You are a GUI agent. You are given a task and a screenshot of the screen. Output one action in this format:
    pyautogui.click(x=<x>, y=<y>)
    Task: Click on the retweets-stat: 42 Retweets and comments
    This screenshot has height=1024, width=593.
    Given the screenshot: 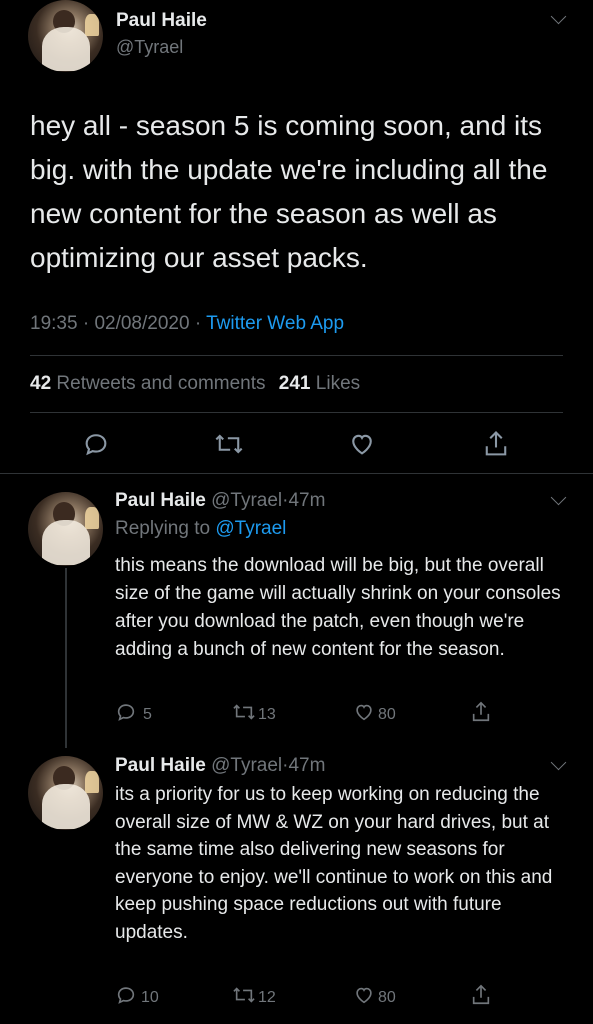 What is the action you would take?
    pyautogui.click(x=150, y=383)
    